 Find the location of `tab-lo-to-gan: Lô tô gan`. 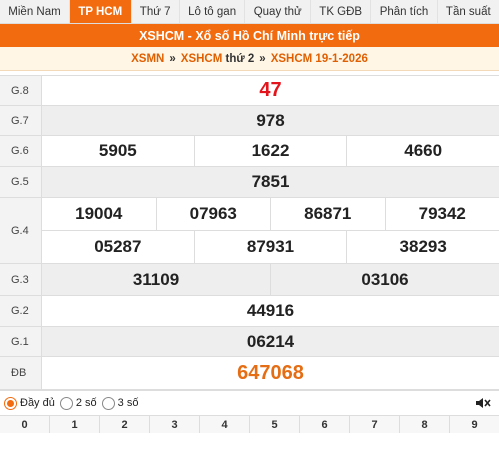

tab-lo-to-gan: Lô tô gan is located at coordinates (213, 11).